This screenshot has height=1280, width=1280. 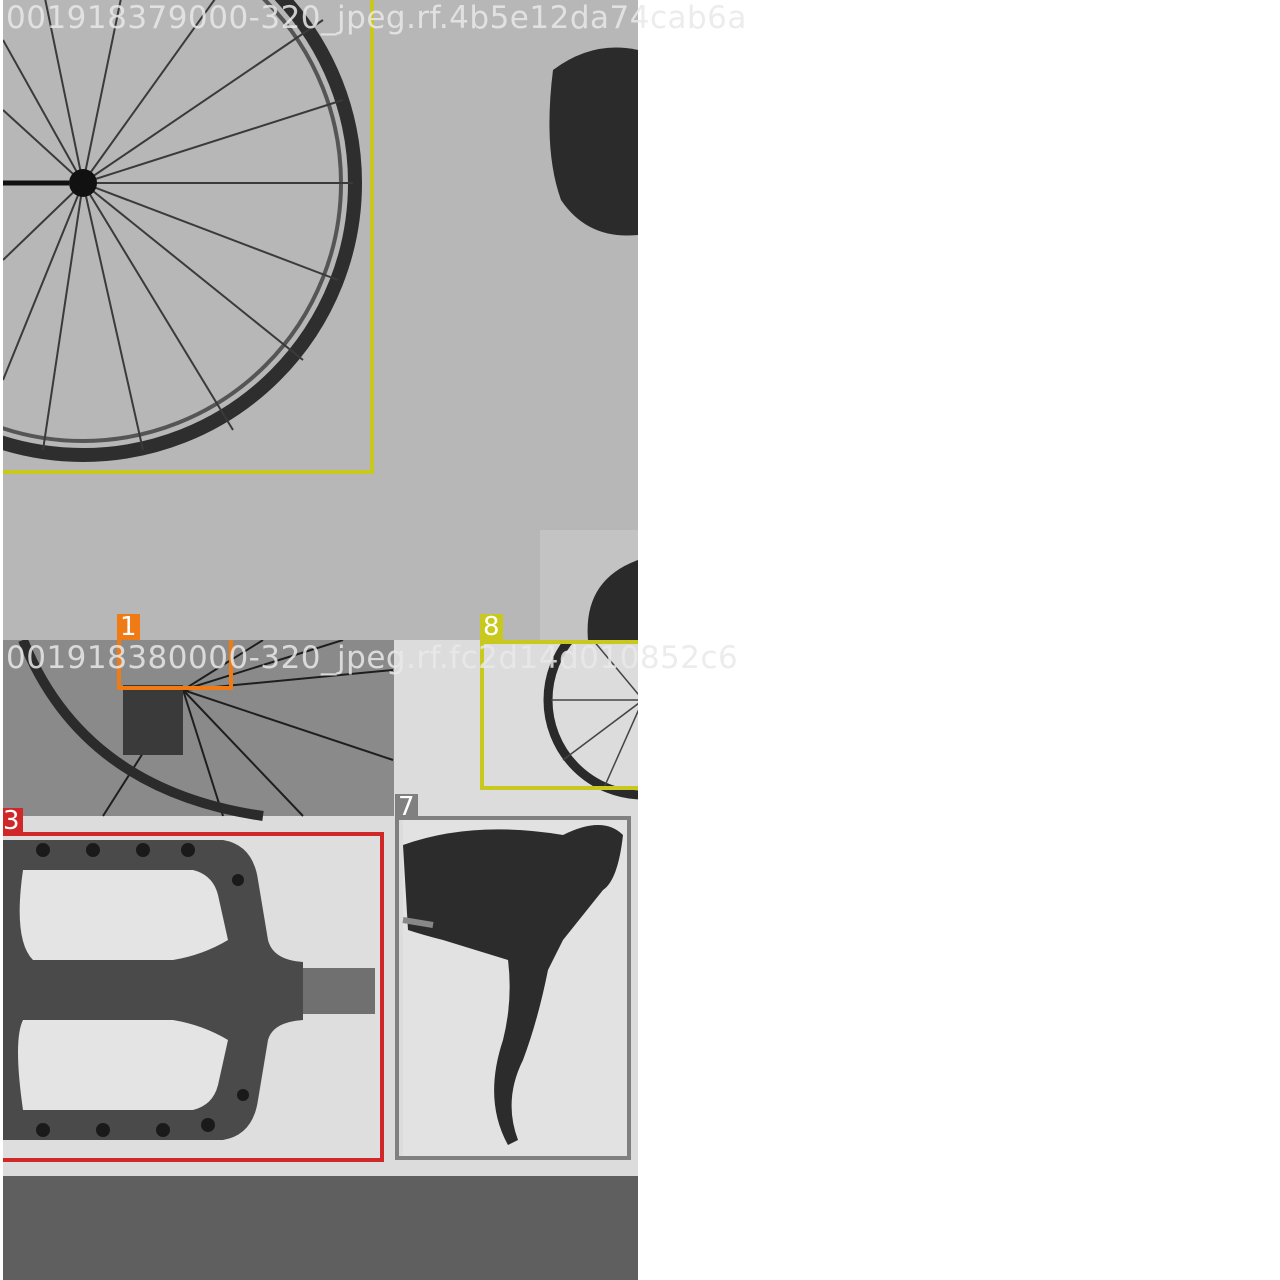 I want to click on bbox-brake-lever, so click(x=513, y=988).